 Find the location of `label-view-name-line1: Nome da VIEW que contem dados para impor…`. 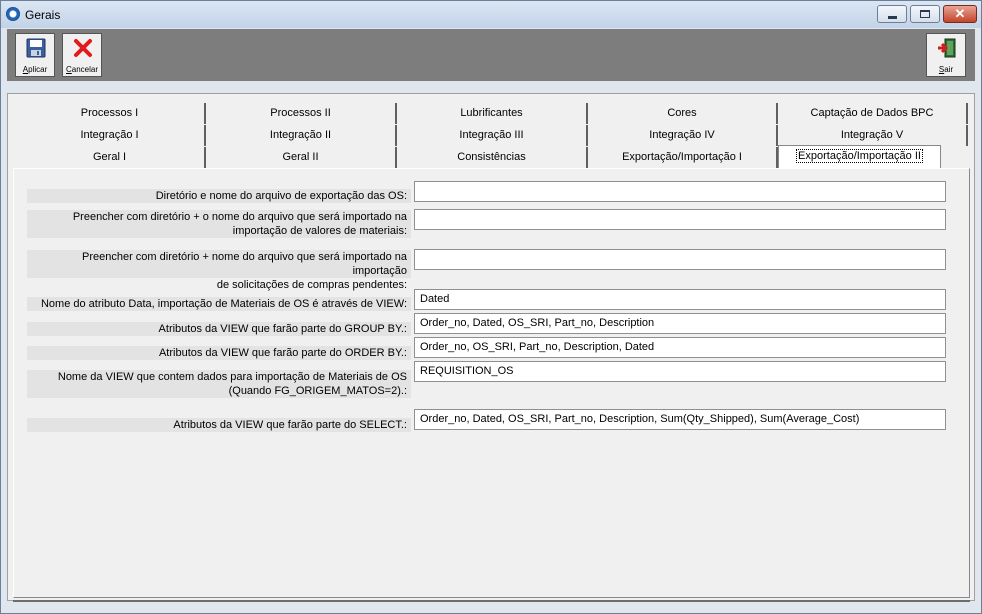

label-view-name-line1: Nome da VIEW que contem dados para impor… is located at coordinates (232, 377).